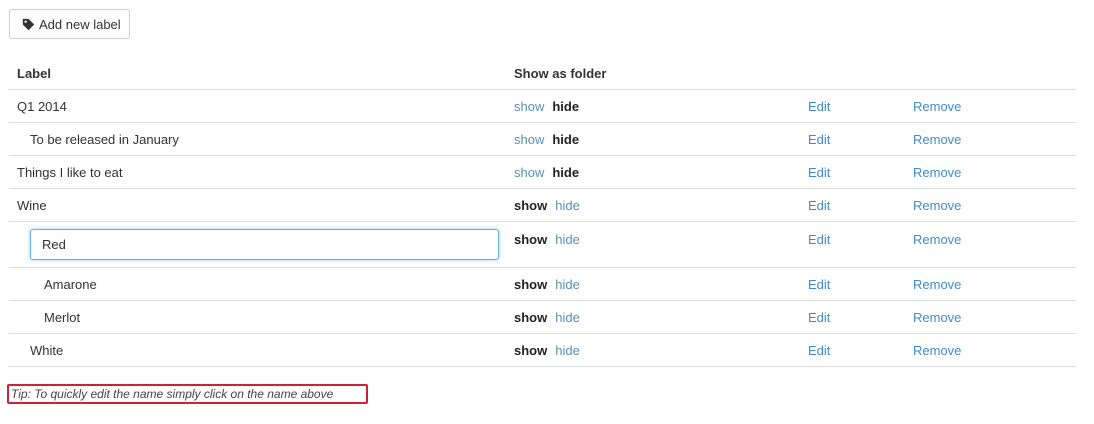 The height and width of the screenshot is (424, 1094). What do you see at coordinates (28, 24) in the screenshot?
I see `tag-icon` at bounding box center [28, 24].